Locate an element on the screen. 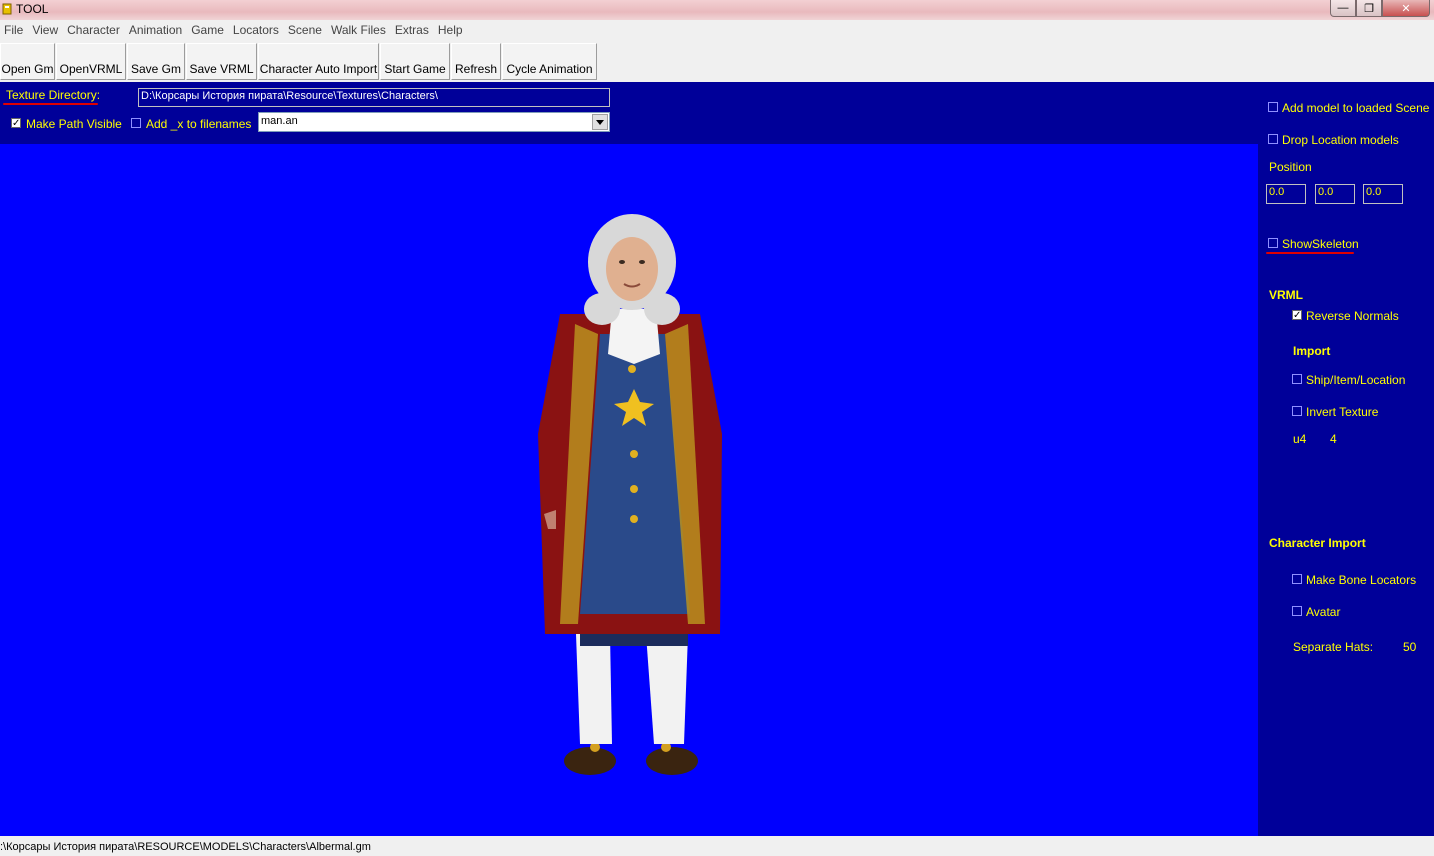 The image size is (1434, 856). menu-file: File is located at coordinates (14, 30).